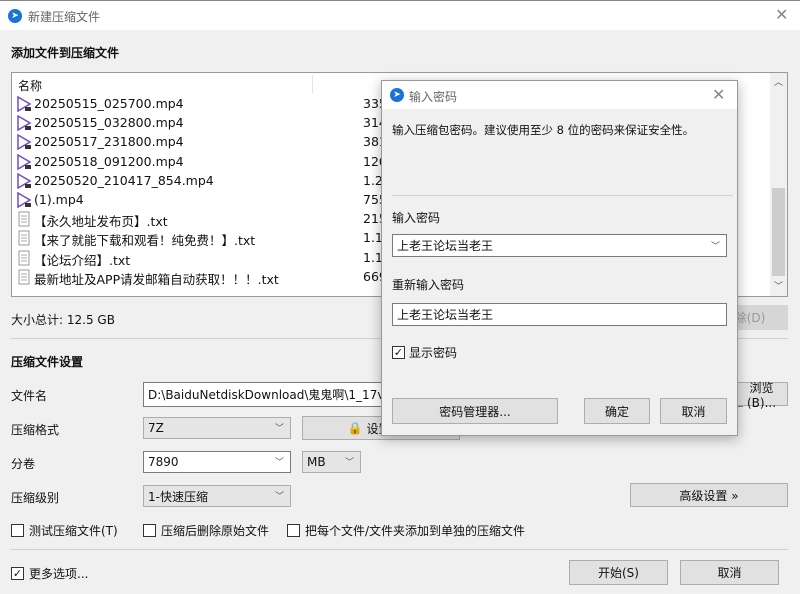 This screenshot has height=594, width=800. I want to click on show-password-label: 显示密码, so click(433, 353).